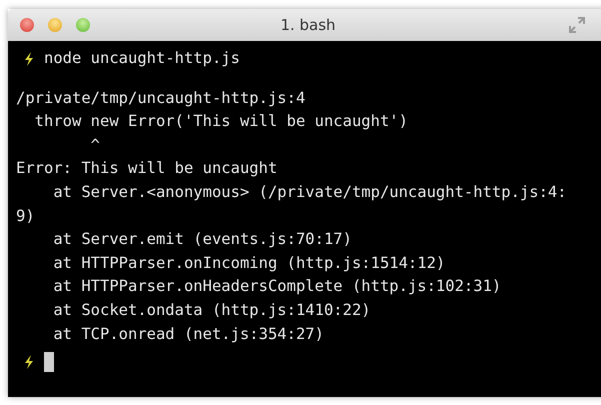  I want to click on output-line: at Socket.ondata (http.js:1410:22), so click(212, 310).